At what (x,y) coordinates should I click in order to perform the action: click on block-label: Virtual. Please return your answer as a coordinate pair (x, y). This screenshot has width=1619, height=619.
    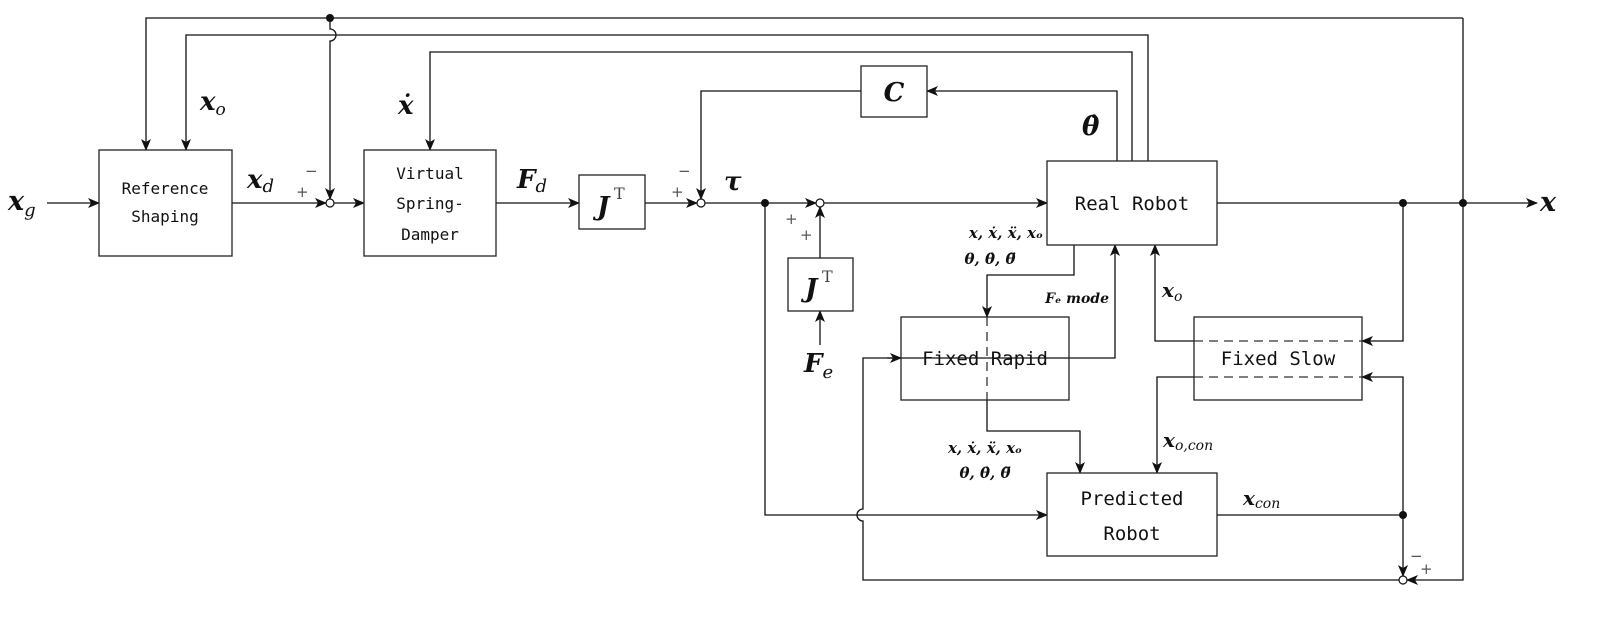
    Looking at the image, I should click on (429, 173).